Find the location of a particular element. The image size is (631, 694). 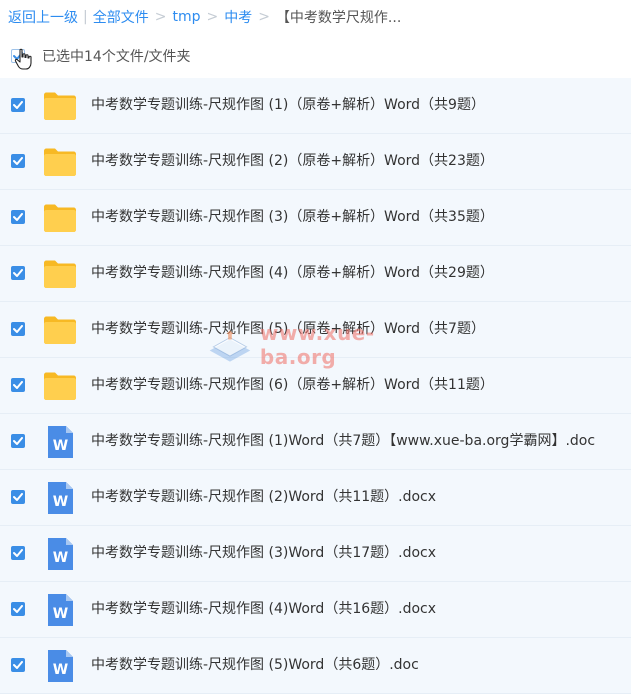

folder-row: 中考数学专题训练-尺规作图 (3)（原卷+解析）Word（共35题） is located at coordinates (315, 218).